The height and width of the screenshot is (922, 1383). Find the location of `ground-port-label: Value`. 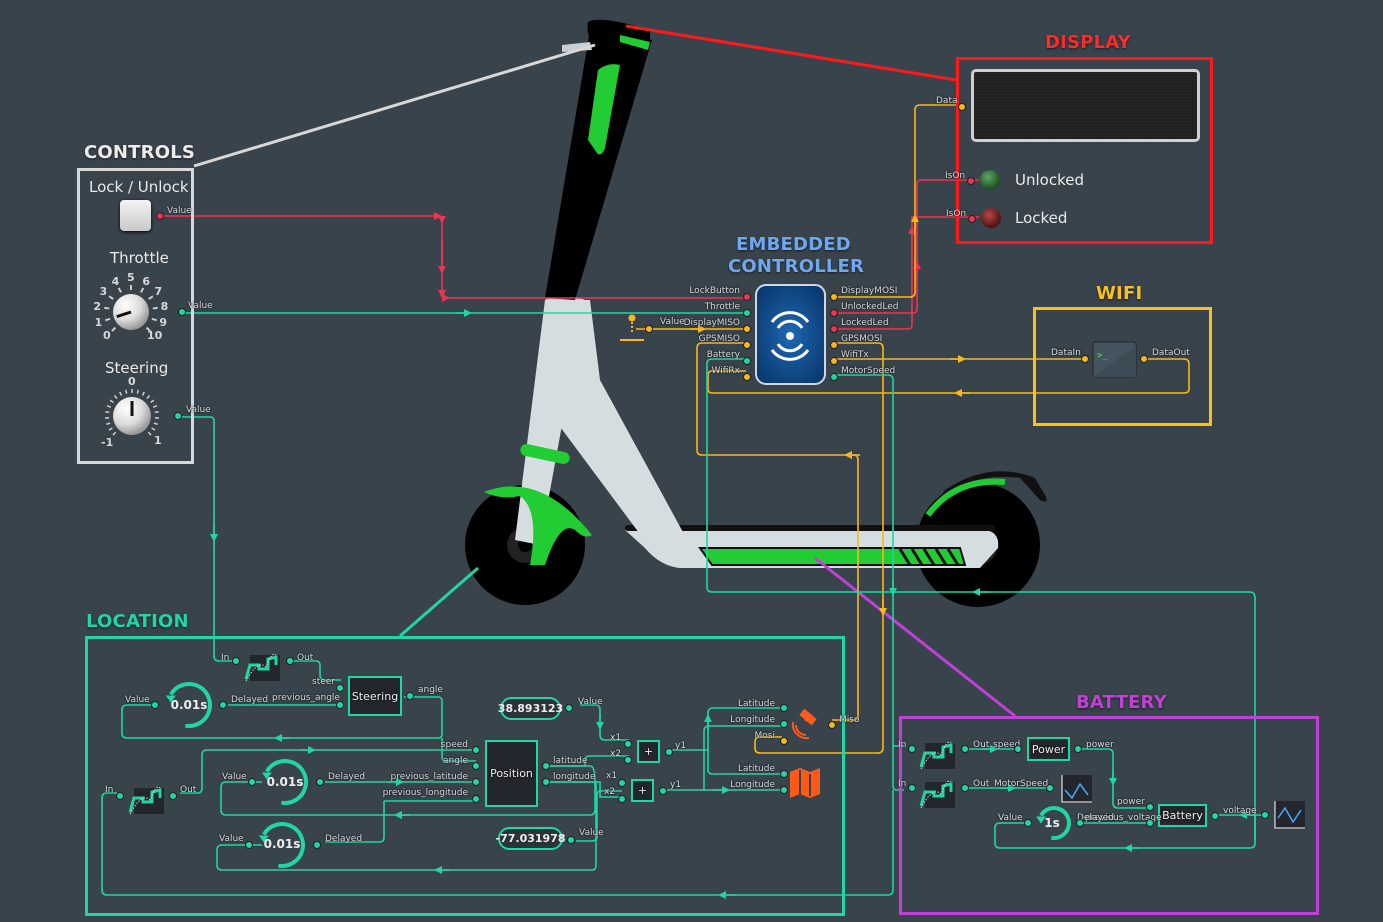

ground-port-label: Value is located at coordinates (672, 322).